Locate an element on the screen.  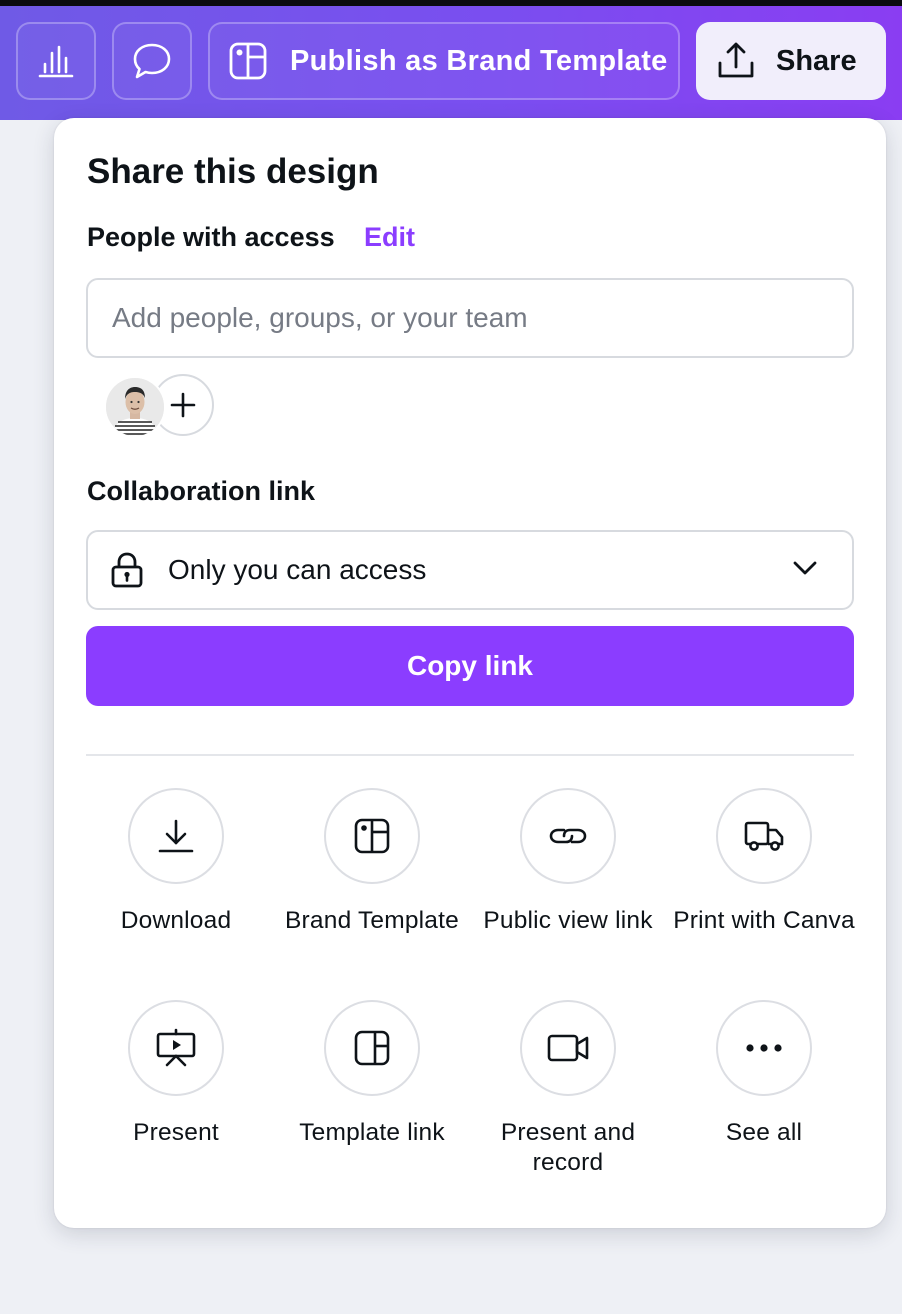
option-label: Brand Template is located at coordinates (372, 920).